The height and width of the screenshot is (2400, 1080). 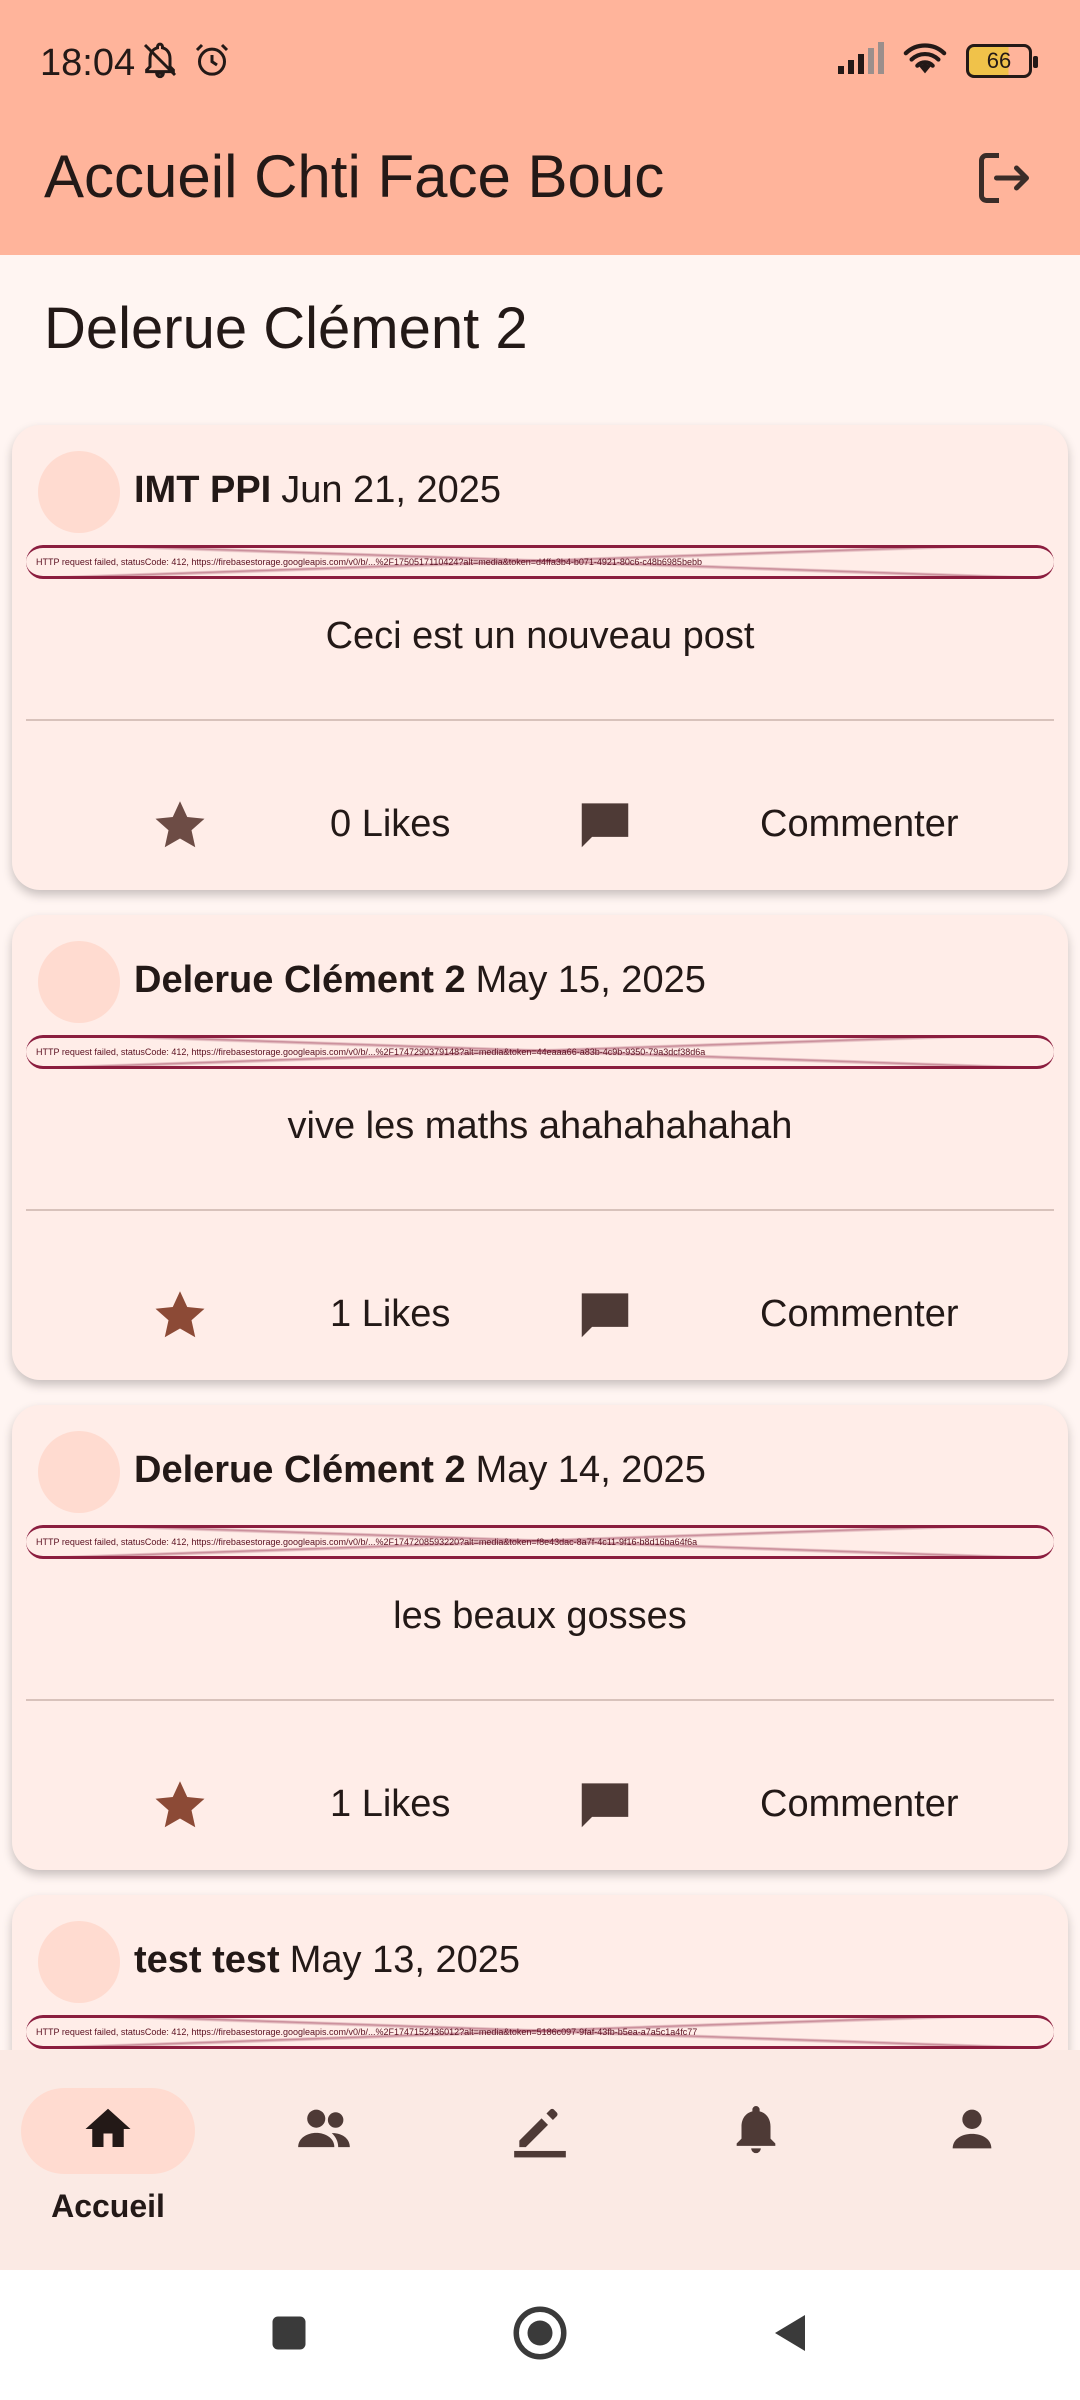 What do you see at coordinates (212, 62) in the screenshot?
I see `alarm-icon` at bounding box center [212, 62].